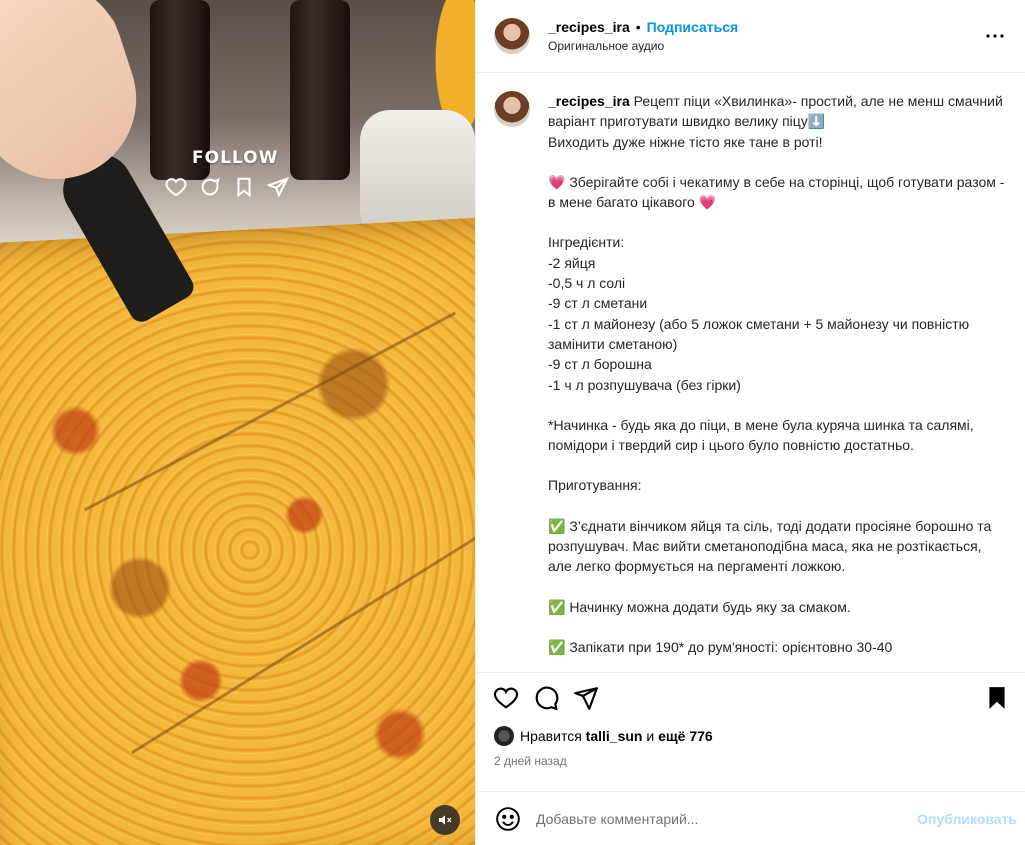 The image size is (1025, 845). Describe the element at coordinates (685, 736) in the screenshot. I see `likes-count: ещё 776` at that location.